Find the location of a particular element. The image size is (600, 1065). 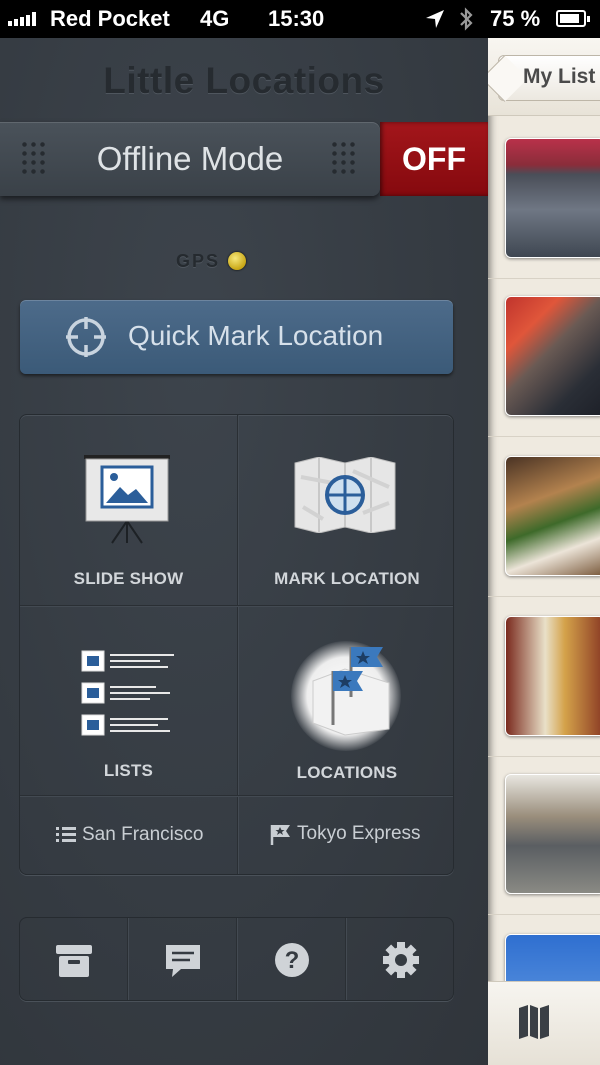

current-location-button: Tokyo Express is located at coordinates (346, 835).